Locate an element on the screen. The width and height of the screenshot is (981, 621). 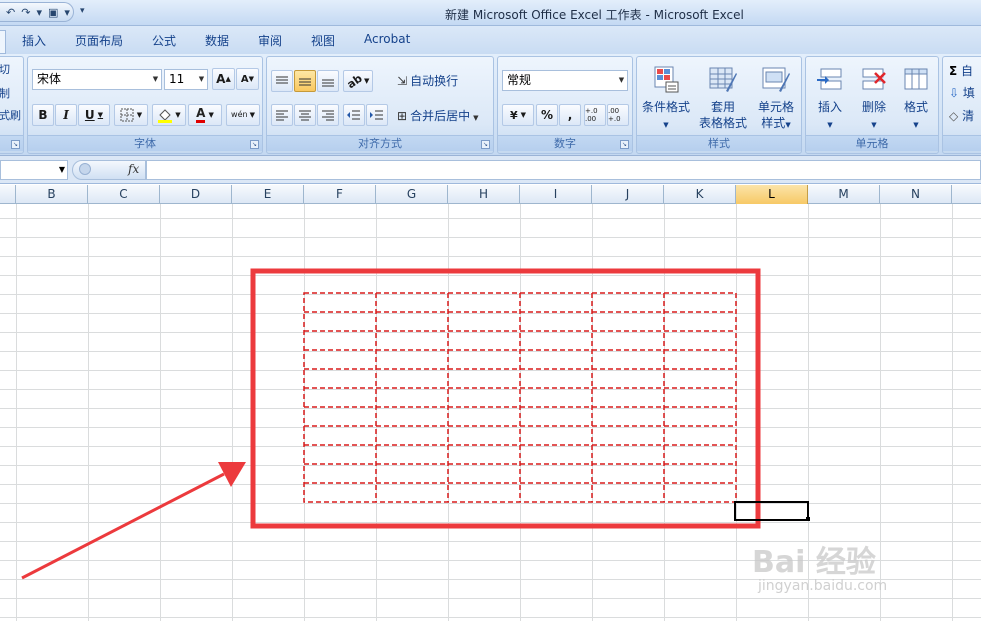
active-cell is located at coordinates (771, 511).